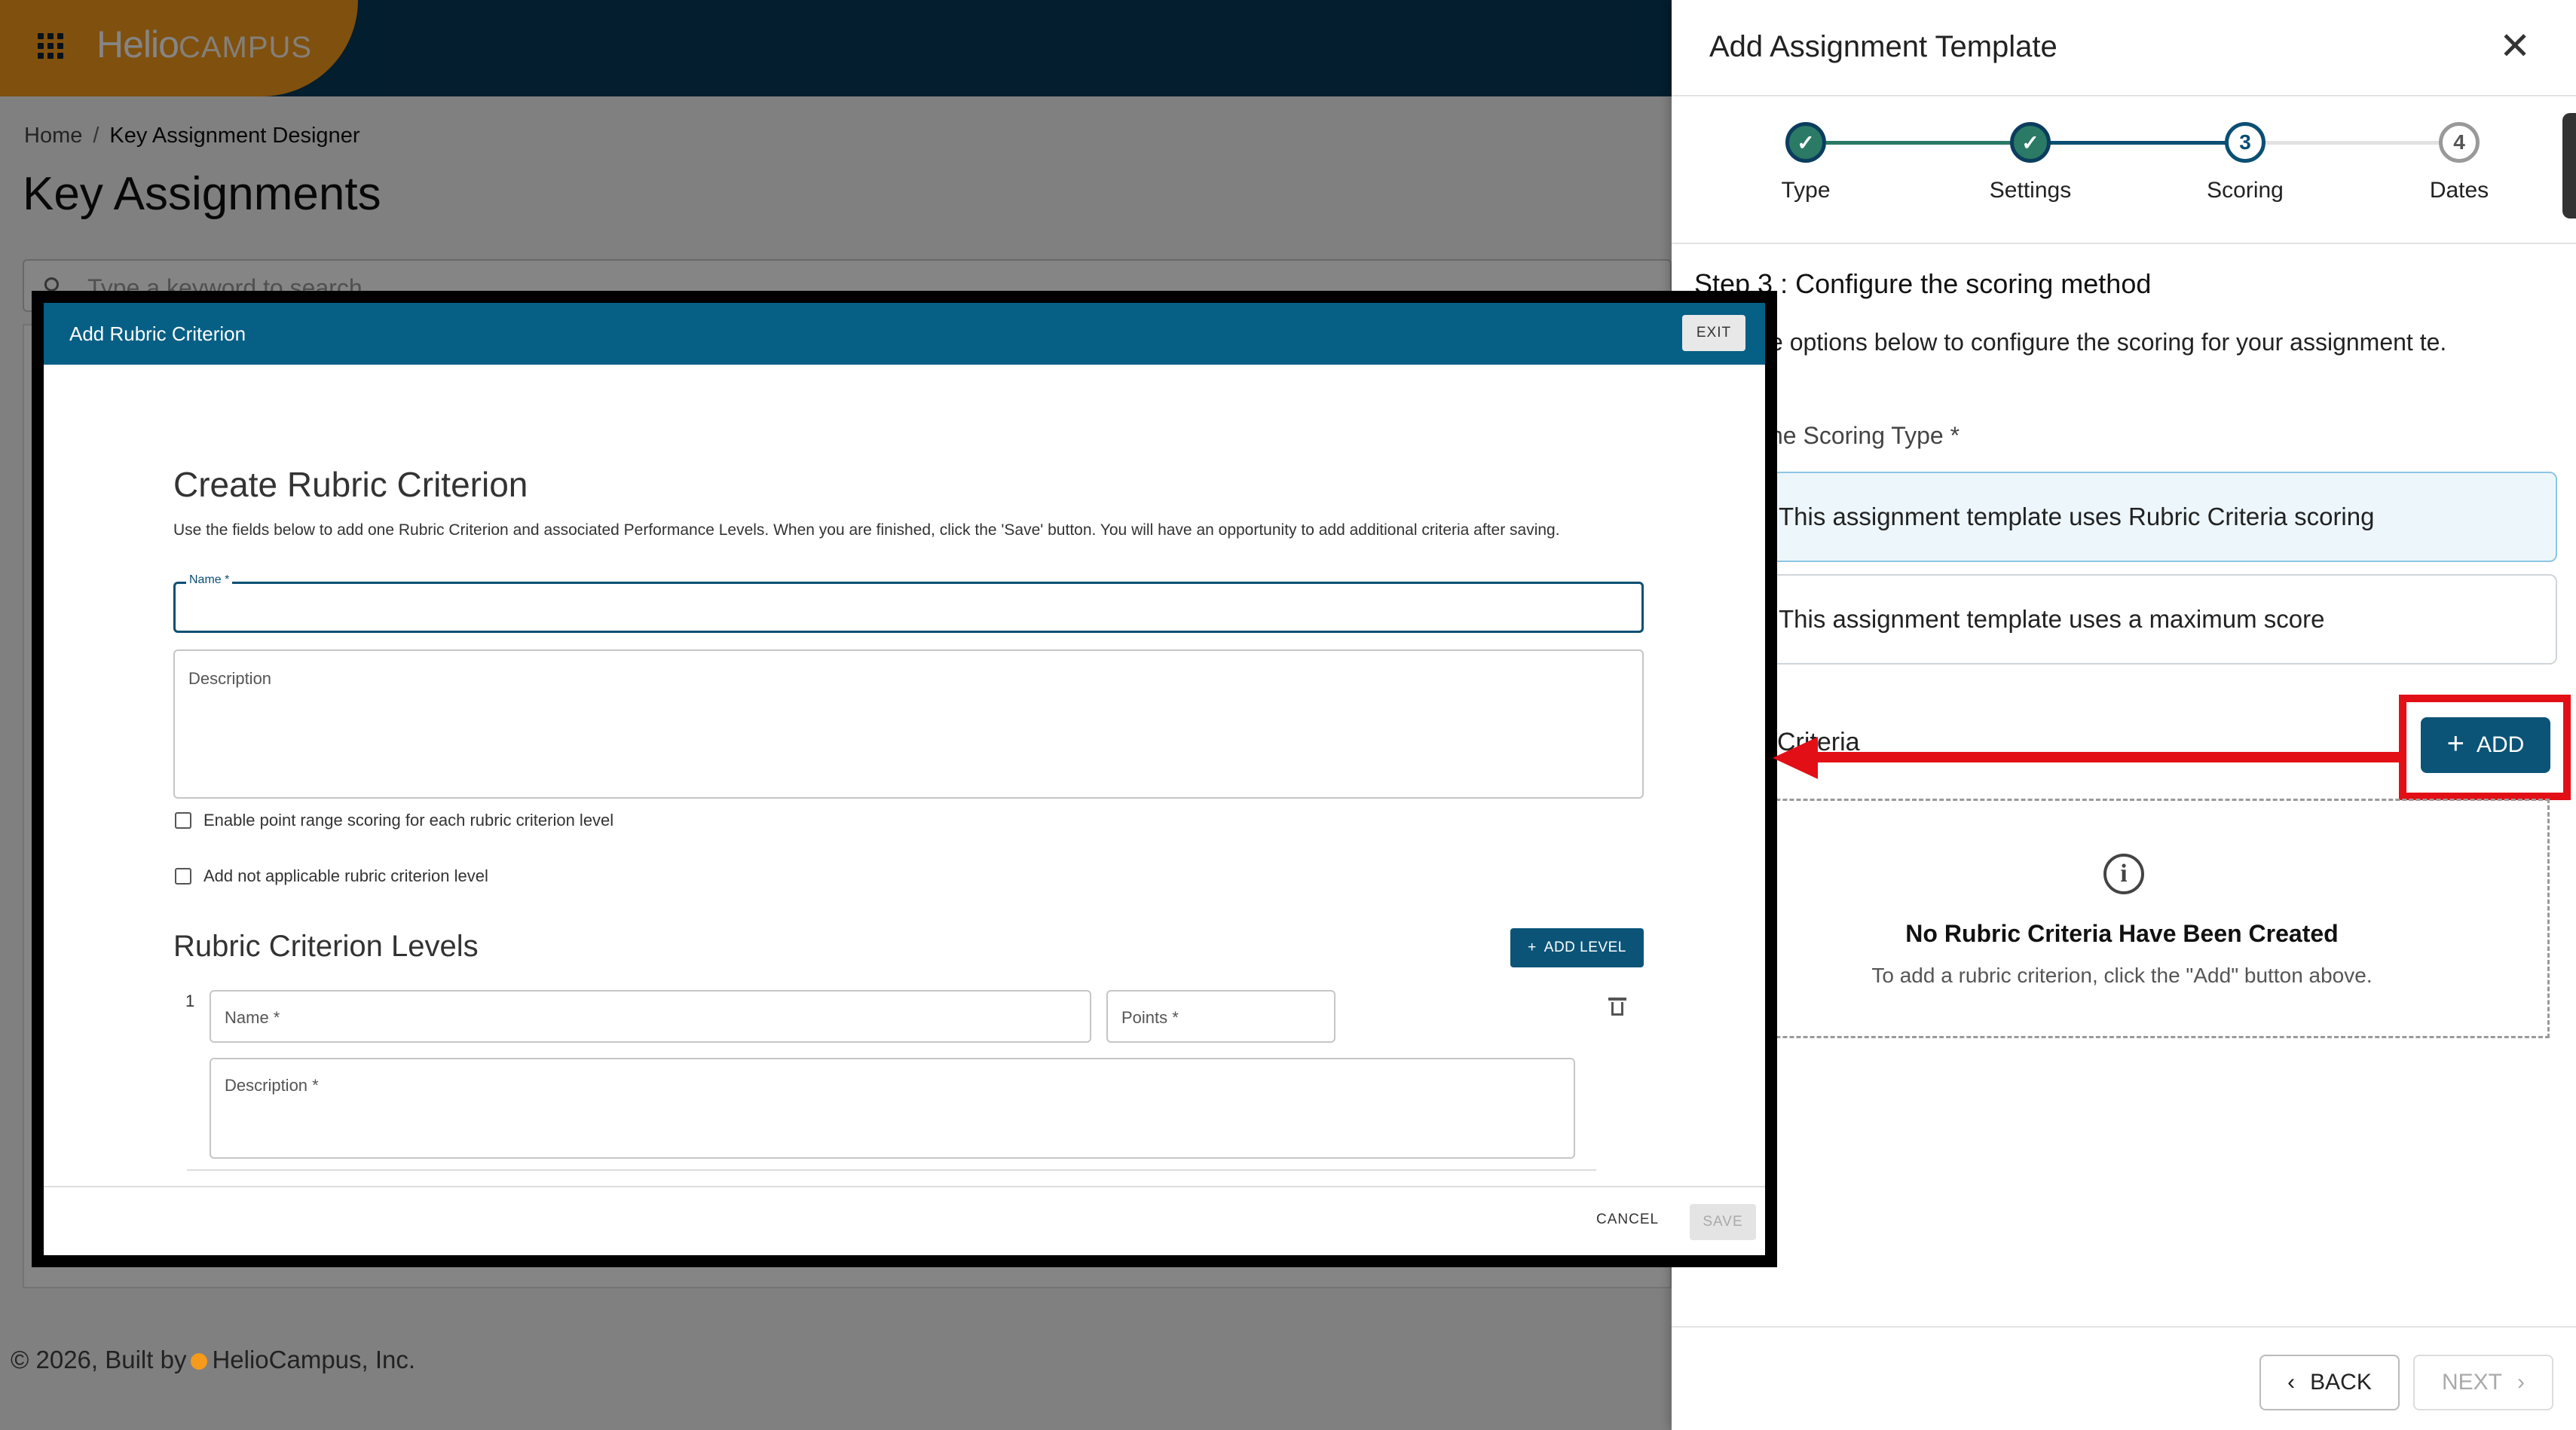 The width and height of the screenshot is (2576, 1430). What do you see at coordinates (1532, 948) in the screenshot?
I see `plus-icon: +` at bounding box center [1532, 948].